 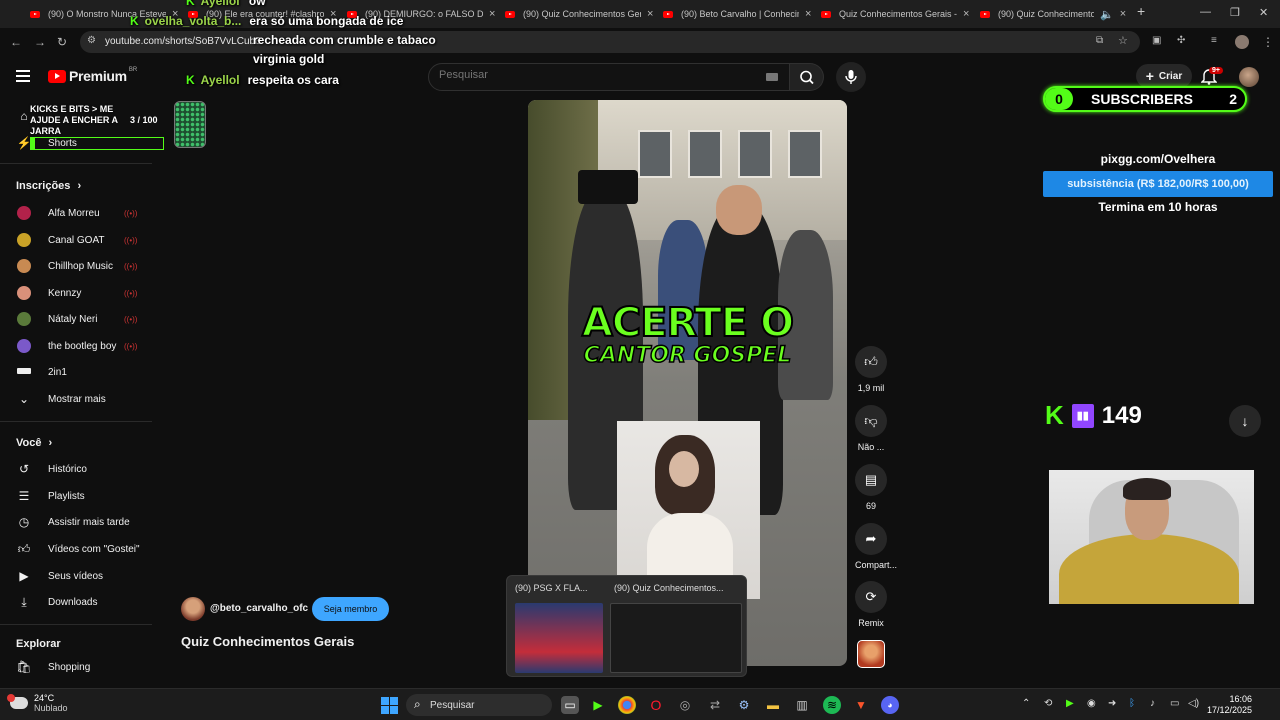 I want to click on like-button: 👍︎ 1,9 mil, so click(x=871, y=369).